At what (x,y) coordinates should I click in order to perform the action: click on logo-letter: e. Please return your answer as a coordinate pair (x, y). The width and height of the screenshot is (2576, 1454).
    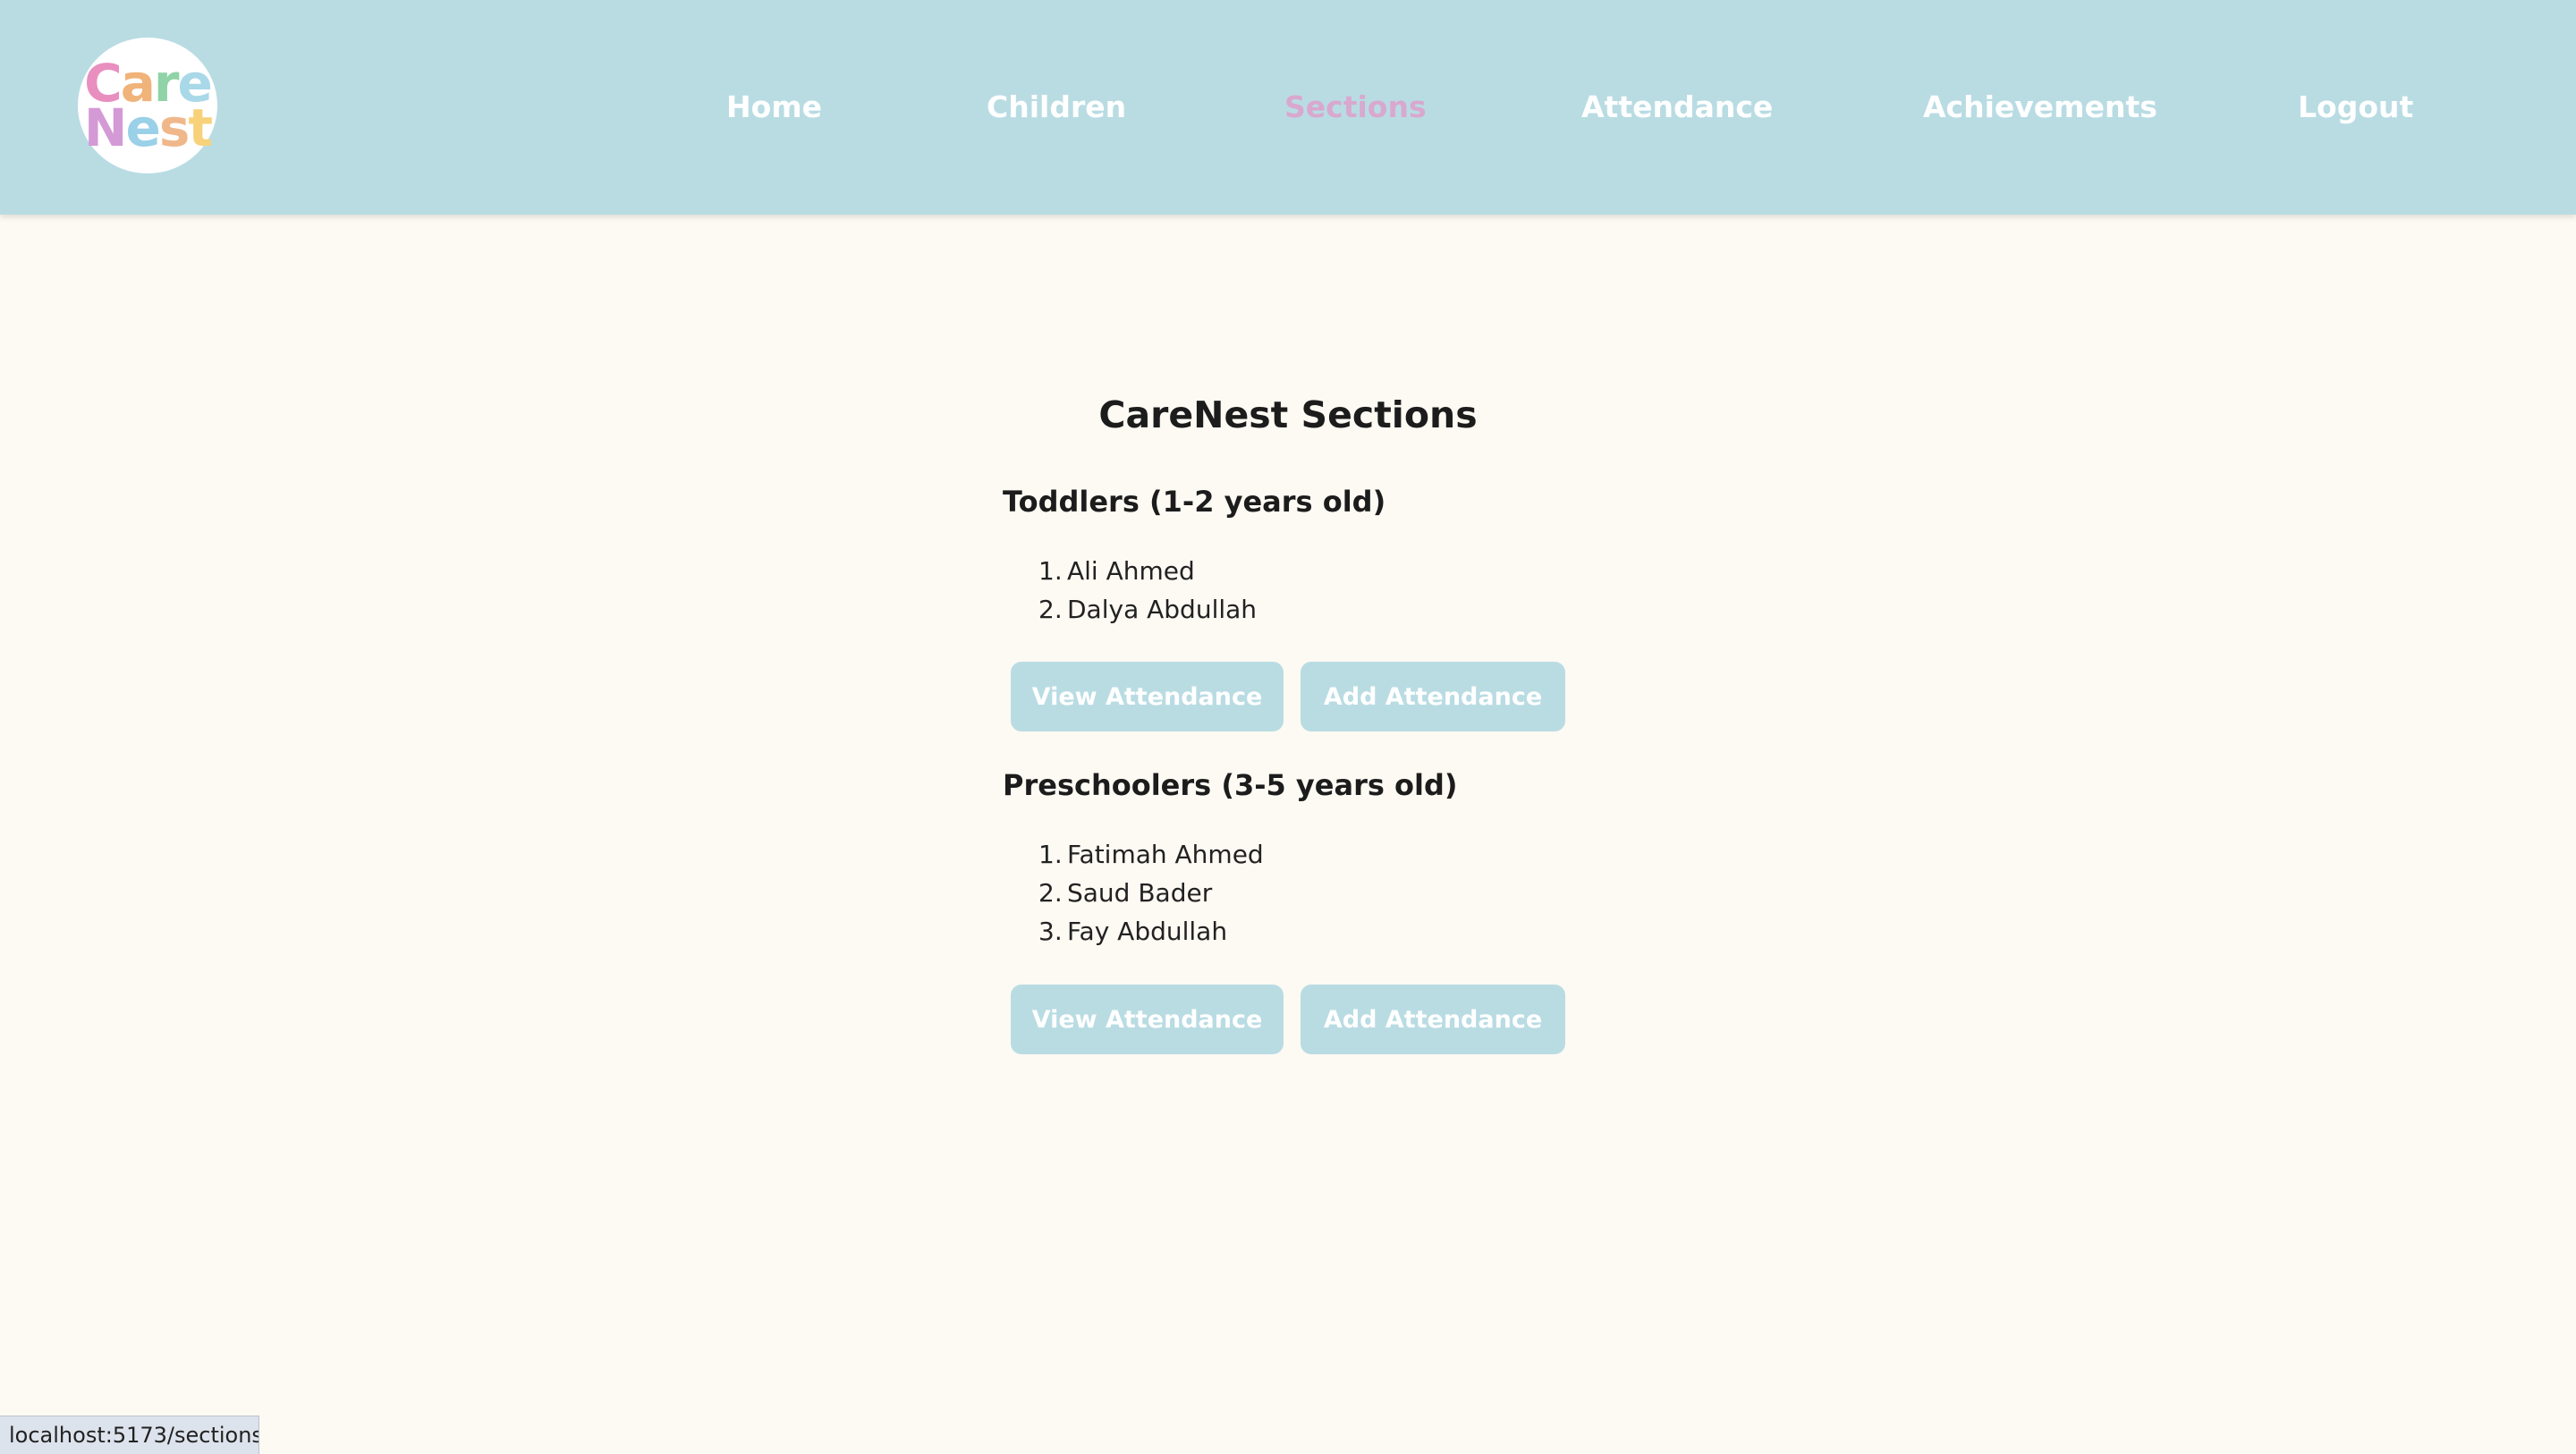
    Looking at the image, I should click on (142, 127).